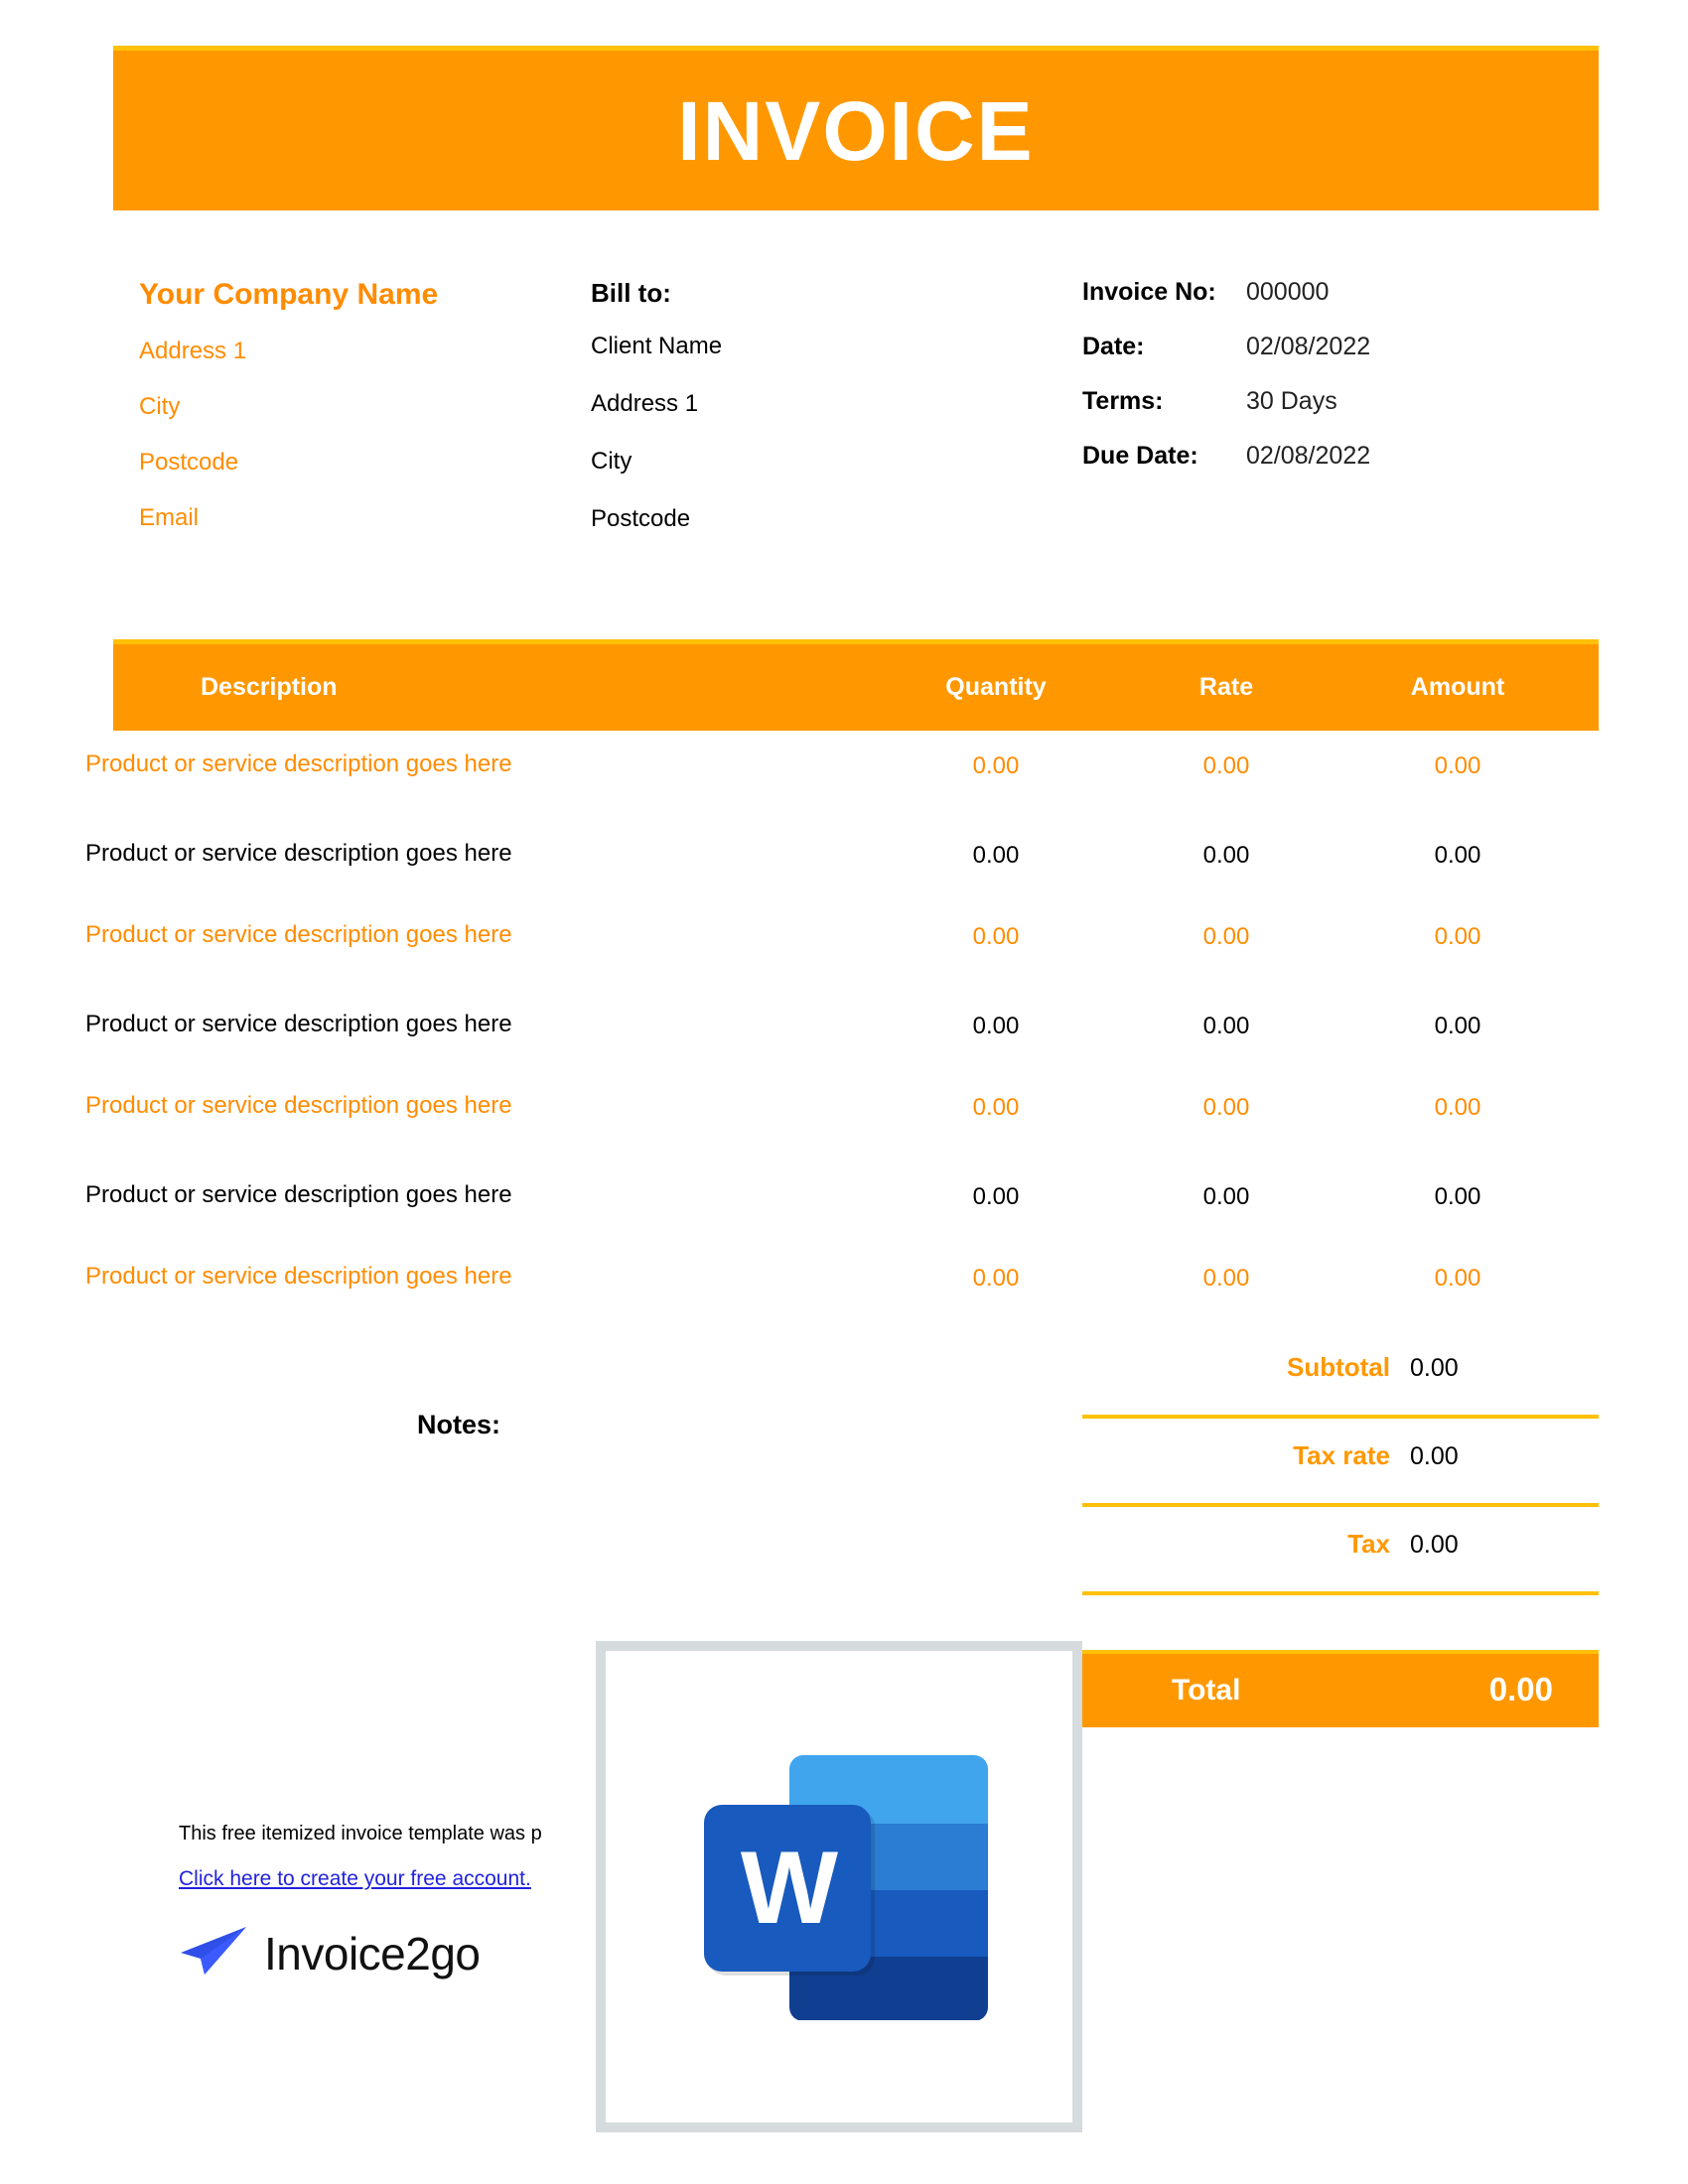 Image resolution: width=1688 pixels, height=2184 pixels. I want to click on due-date-label: Due Date:, so click(1140, 456).